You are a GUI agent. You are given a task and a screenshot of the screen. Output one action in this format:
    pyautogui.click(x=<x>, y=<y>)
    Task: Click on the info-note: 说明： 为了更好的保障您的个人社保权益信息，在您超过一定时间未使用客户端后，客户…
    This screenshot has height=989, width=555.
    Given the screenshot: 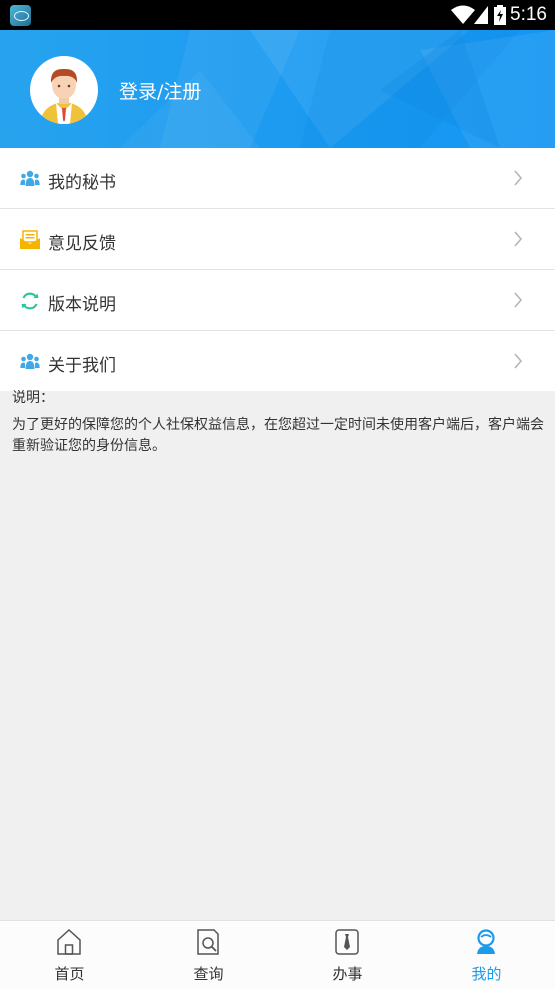 What is the action you would take?
    pyautogui.click(x=279, y=422)
    